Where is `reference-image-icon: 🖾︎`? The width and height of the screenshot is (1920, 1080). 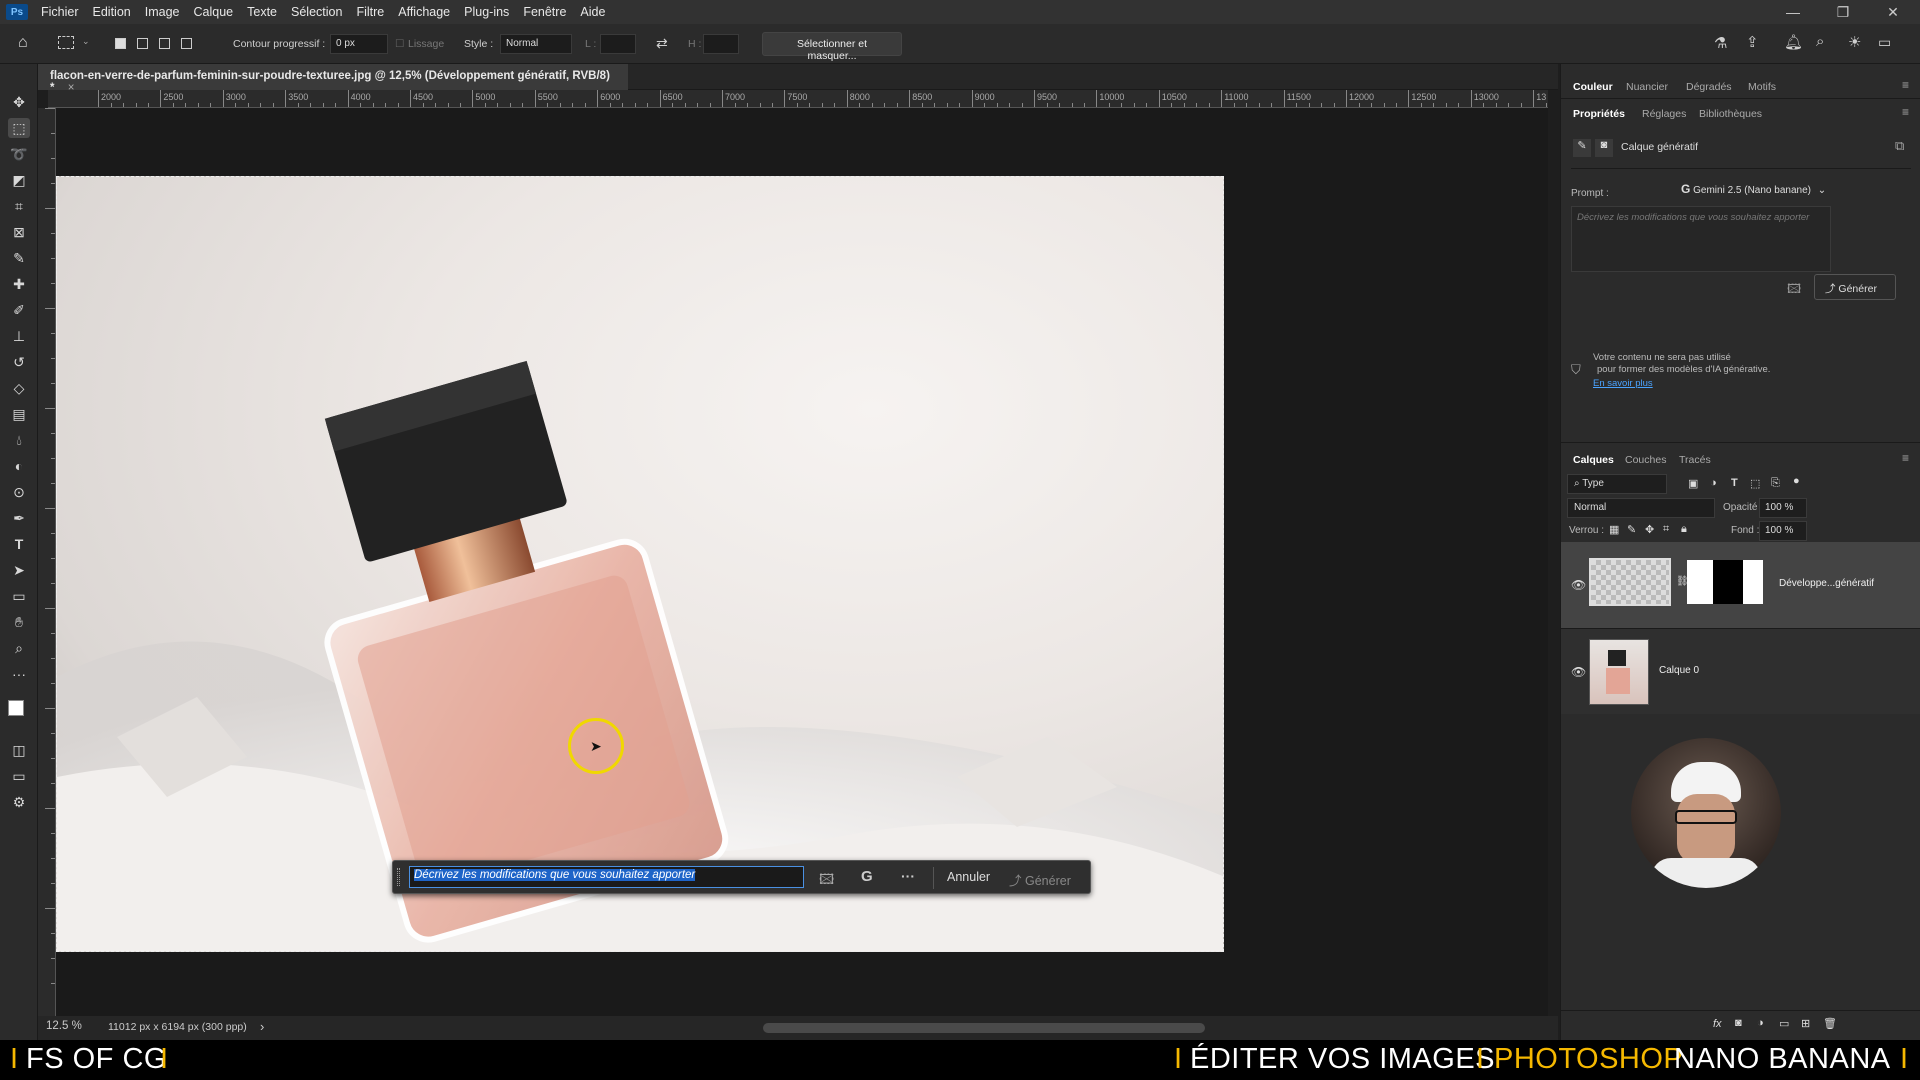 reference-image-icon: 🖾︎ is located at coordinates (1794, 291).